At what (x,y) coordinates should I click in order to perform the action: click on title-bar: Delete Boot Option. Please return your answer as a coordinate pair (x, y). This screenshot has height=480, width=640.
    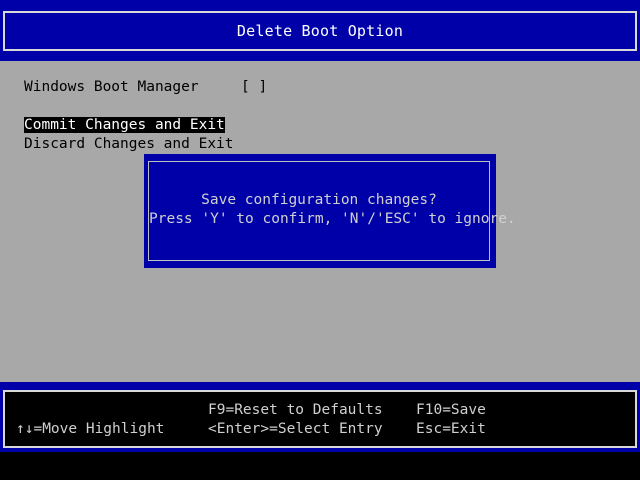
    Looking at the image, I should click on (320, 30).